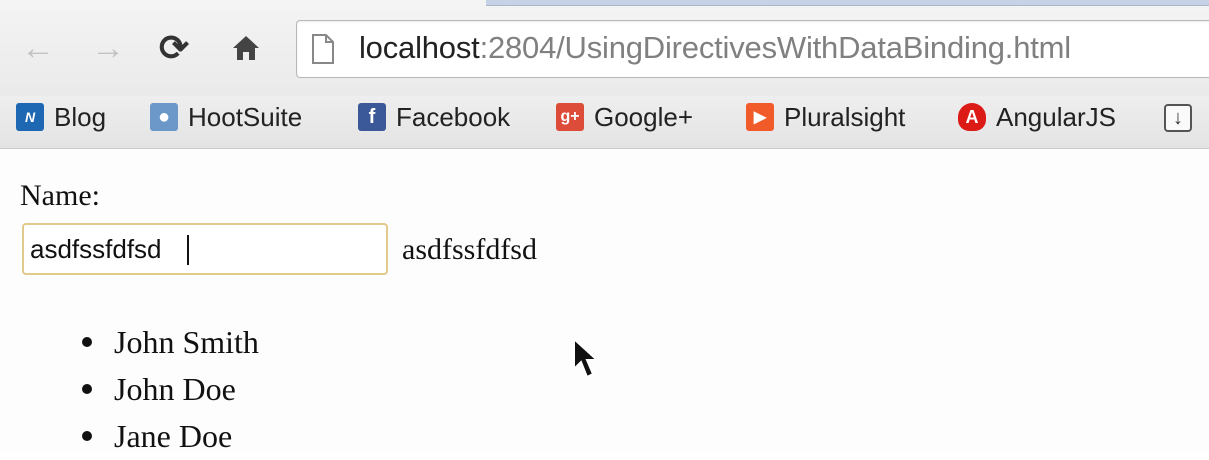 This screenshot has height=460, width=1209. I want to click on angular-icon: A, so click(972, 117).